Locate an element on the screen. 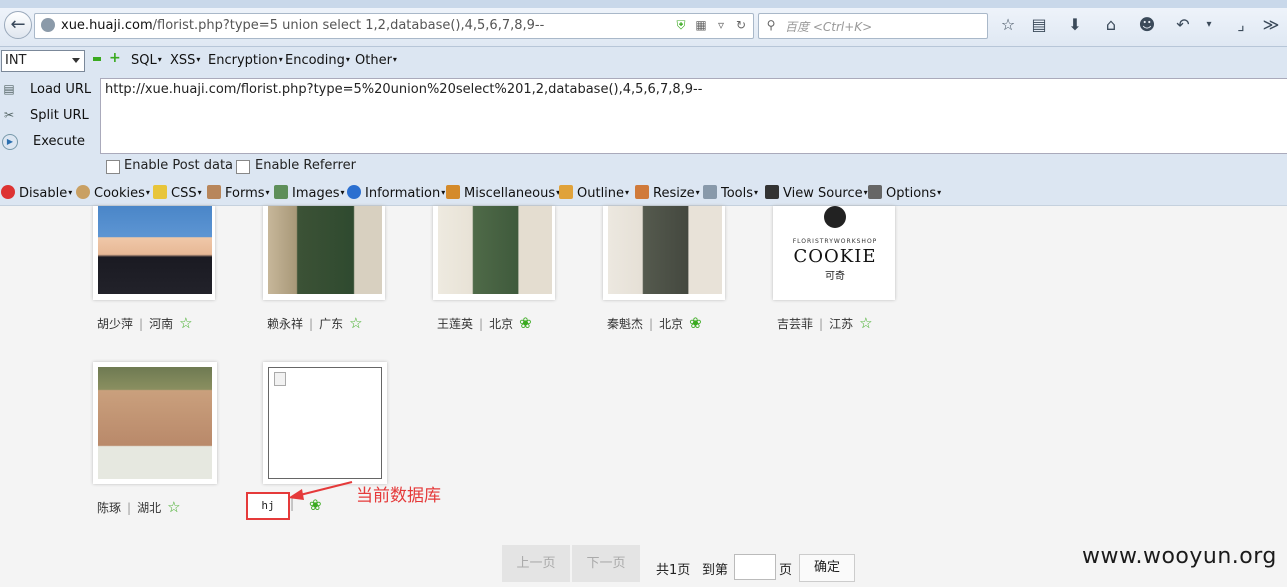 This screenshot has height=587, width=1287. minus-icon is located at coordinates (97, 59).